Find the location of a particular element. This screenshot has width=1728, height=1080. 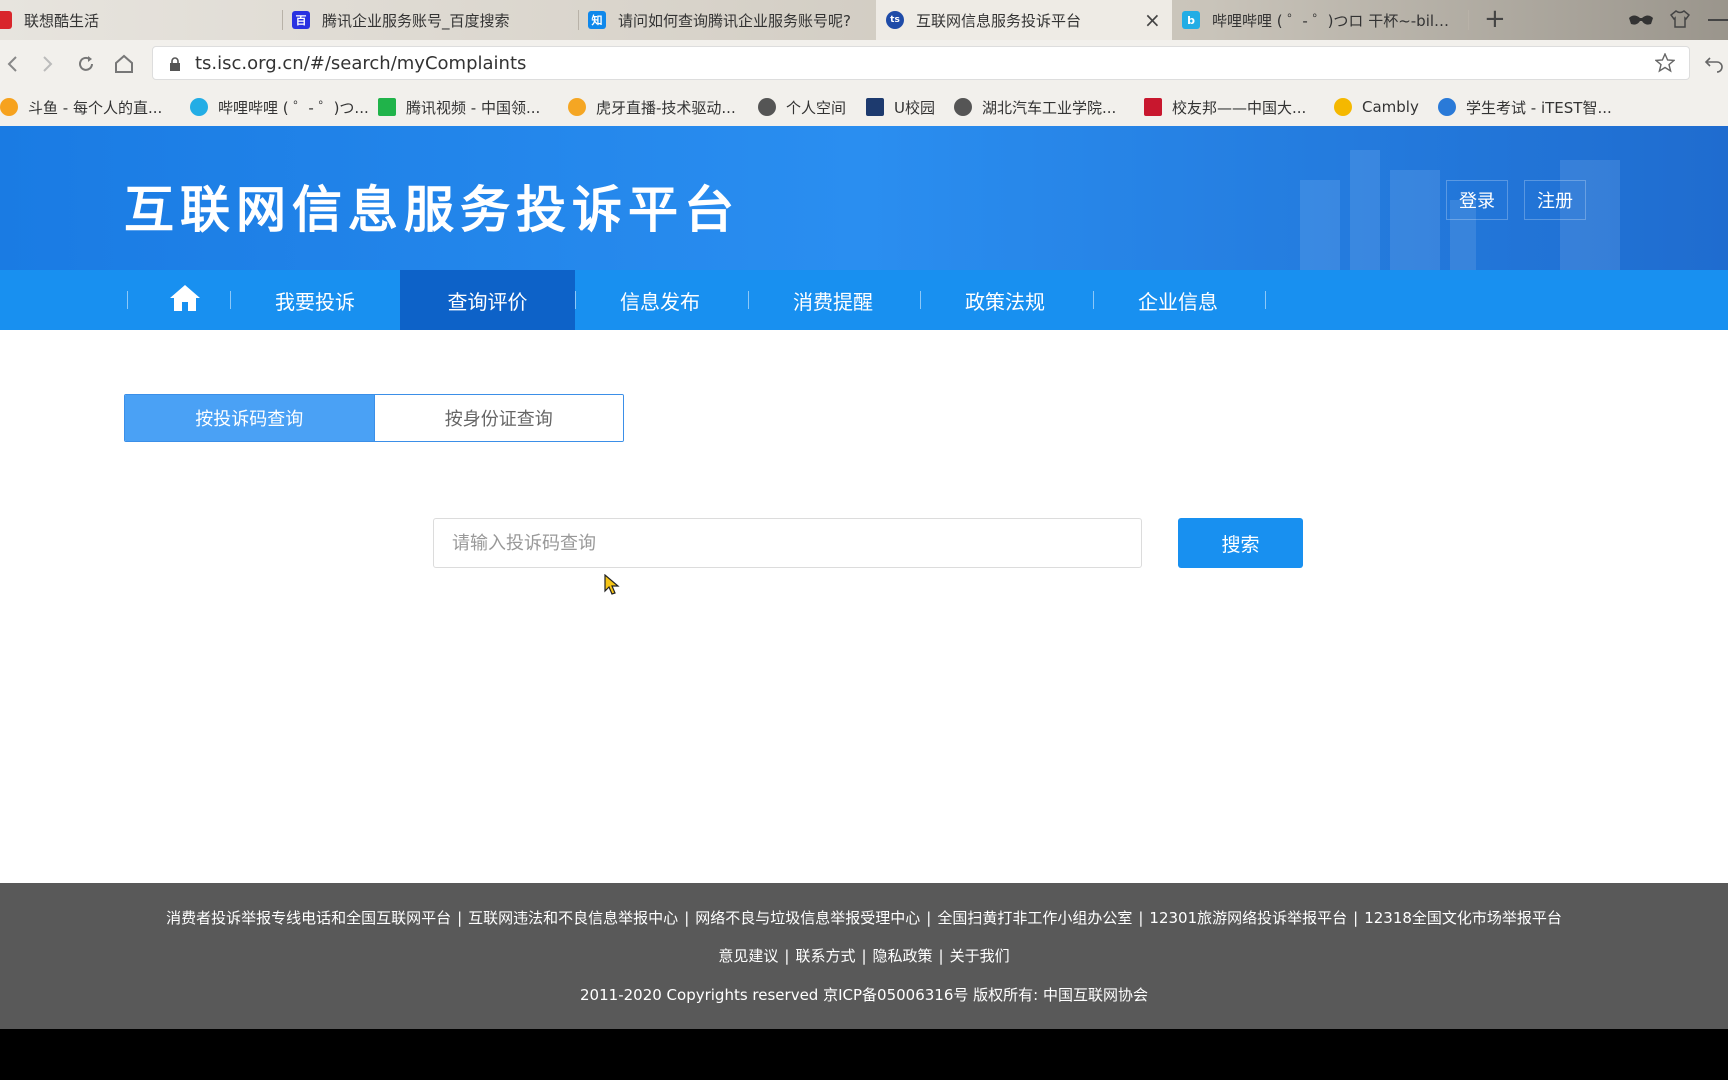

footer-link: 12301旅游网络投诉举报平台 is located at coordinates (1248, 918).